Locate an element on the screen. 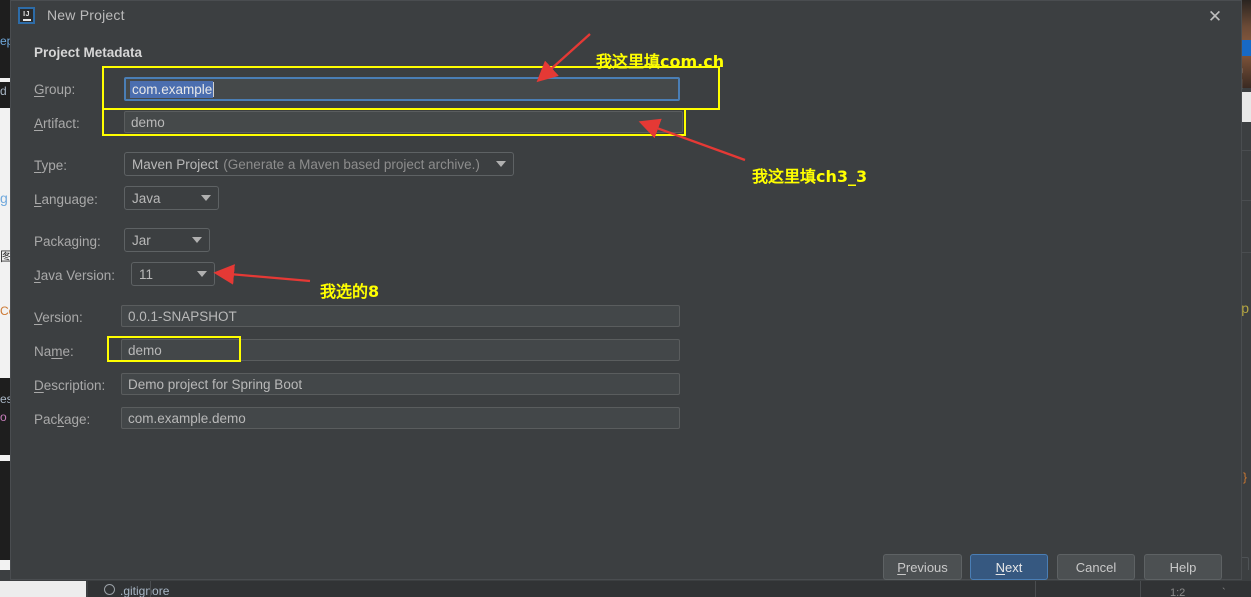 This screenshot has height=597, width=1251. annotation-note-group: 我这里填com.ch is located at coordinates (660, 61).